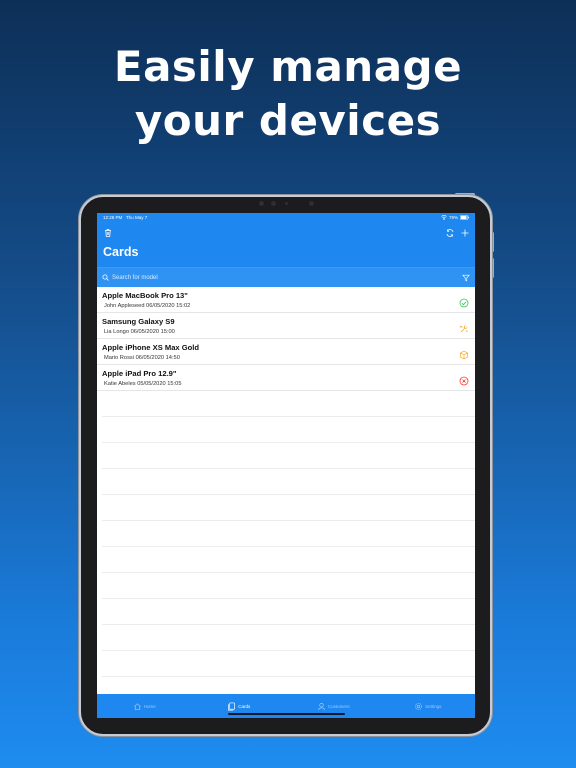 This screenshot has height=768, width=576. What do you see at coordinates (464, 217) in the screenshot?
I see `battery-icon` at bounding box center [464, 217].